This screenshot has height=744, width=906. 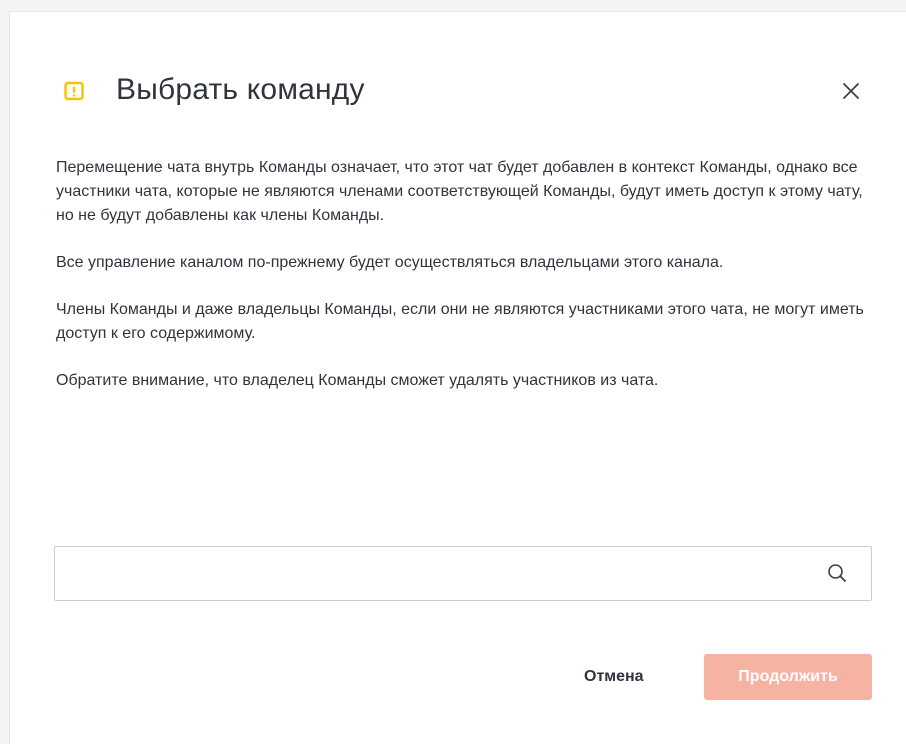 I want to click on modal-footer: Отмена Продолжить, so click(x=458, y=678).